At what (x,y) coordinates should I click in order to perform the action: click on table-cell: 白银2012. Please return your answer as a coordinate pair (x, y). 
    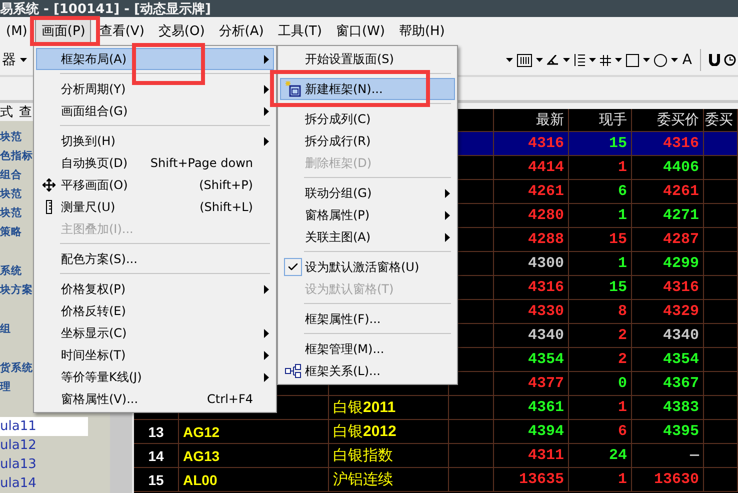
    Looking at the image, I should click on (364, 431).